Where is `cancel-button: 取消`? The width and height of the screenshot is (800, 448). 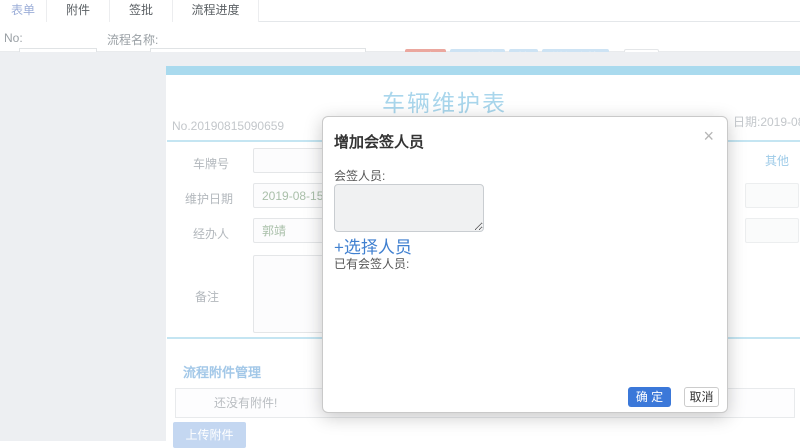 cancel-button: 取消 is located at coordinates (701, 397).